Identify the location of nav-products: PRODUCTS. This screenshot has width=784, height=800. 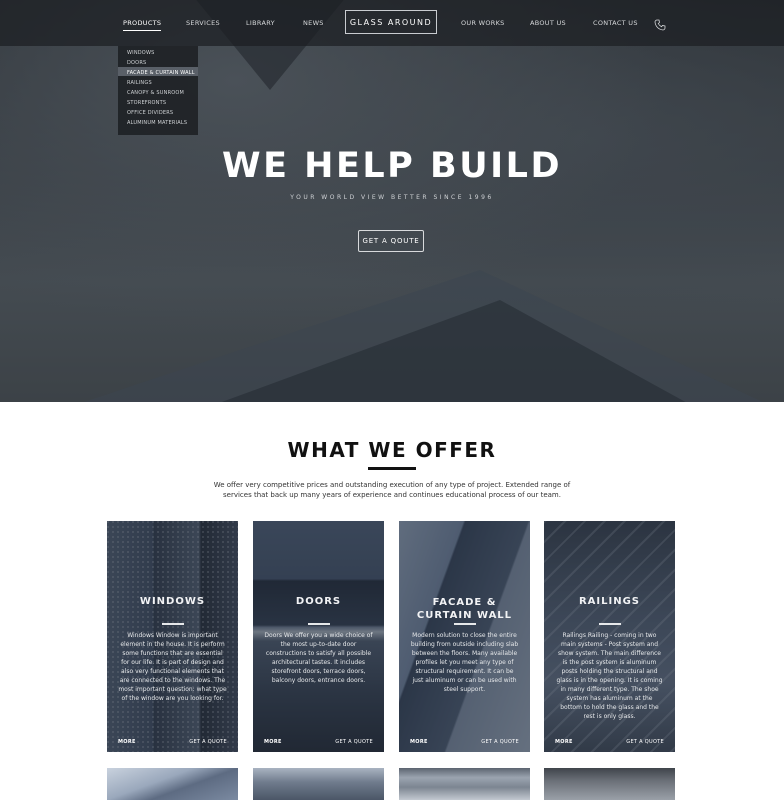
(142, 25).